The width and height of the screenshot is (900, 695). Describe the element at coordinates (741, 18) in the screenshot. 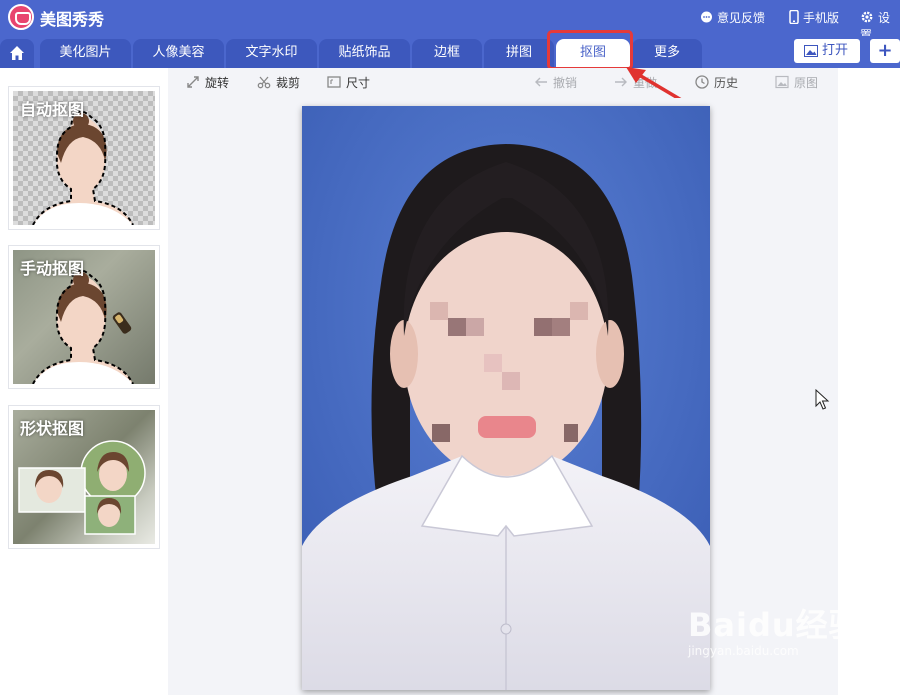

I see `feedback-label: 意见反馈` at that location.